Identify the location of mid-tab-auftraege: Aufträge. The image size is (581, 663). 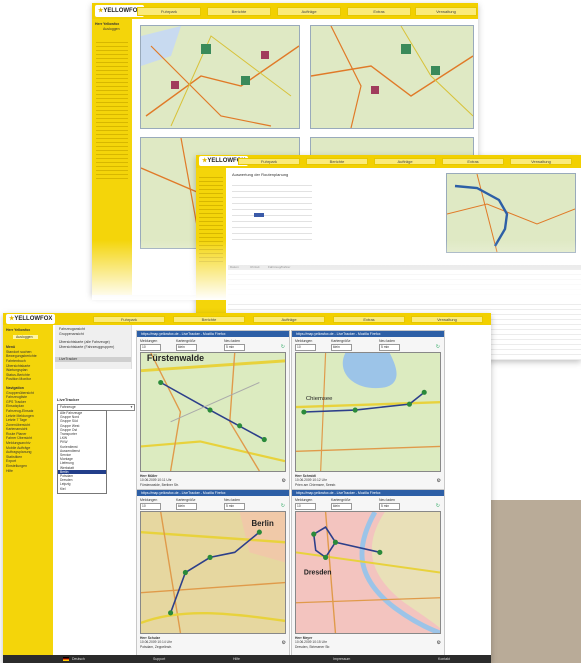
(405, 161).